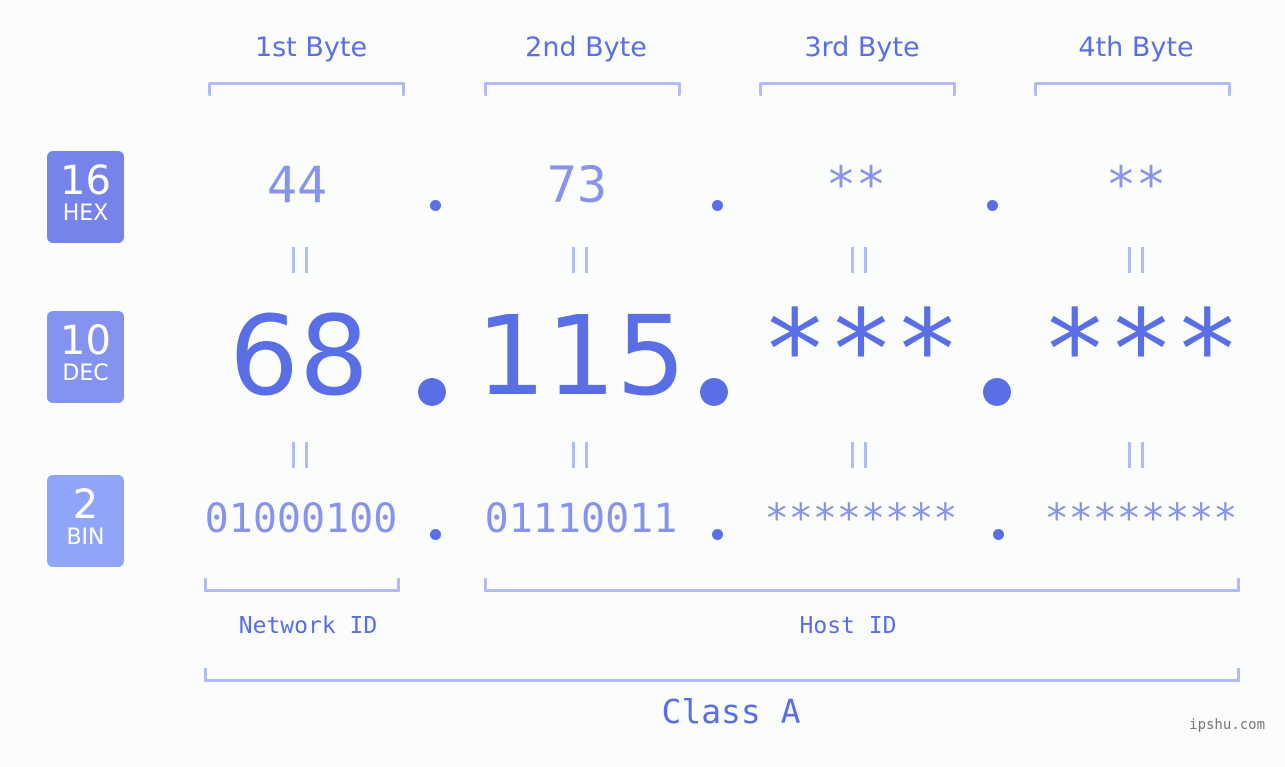 The image size is (1285, 767). What do you see at coordinates (301, 519) in the screenshot?
I see `bin-octet-1: 01000100` at bounding box center [301, 519].